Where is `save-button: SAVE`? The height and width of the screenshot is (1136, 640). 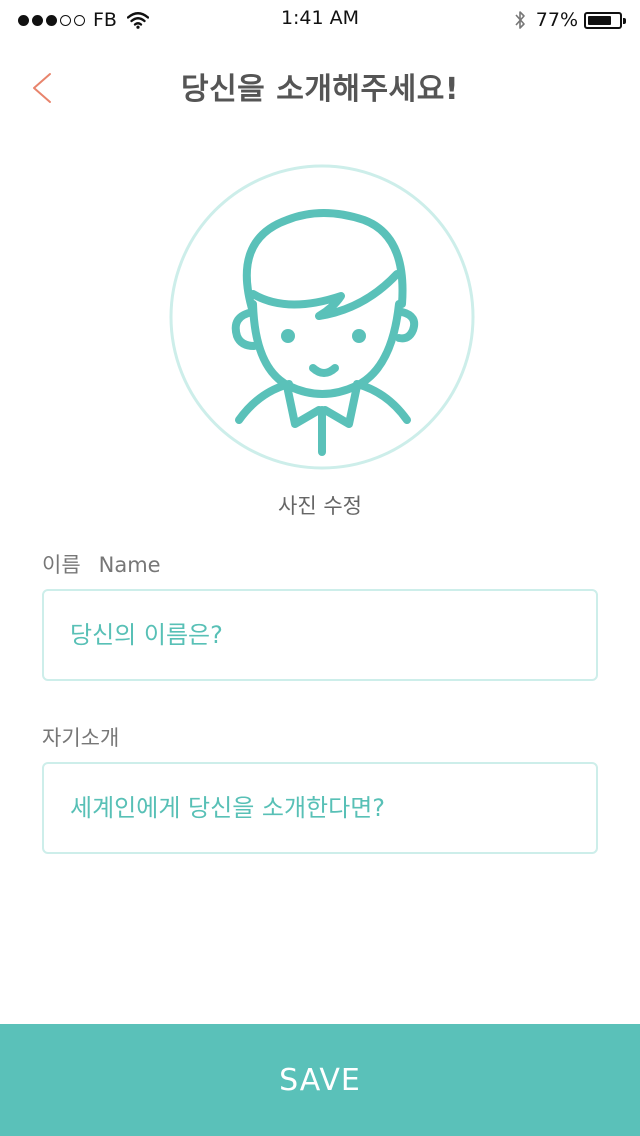 save-button: SAVE is located at coordinates (320, 1080).